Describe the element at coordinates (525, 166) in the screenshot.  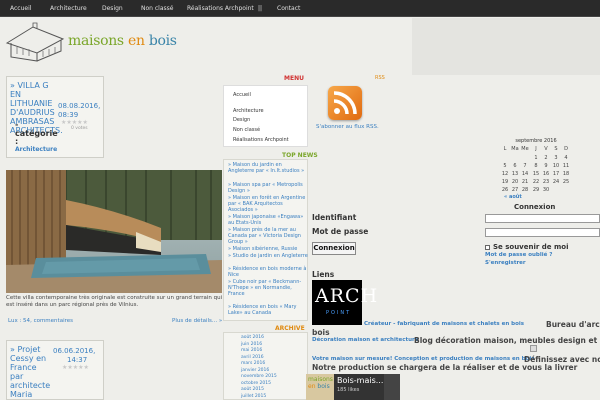
I see `calendar-day: 7` at that location.